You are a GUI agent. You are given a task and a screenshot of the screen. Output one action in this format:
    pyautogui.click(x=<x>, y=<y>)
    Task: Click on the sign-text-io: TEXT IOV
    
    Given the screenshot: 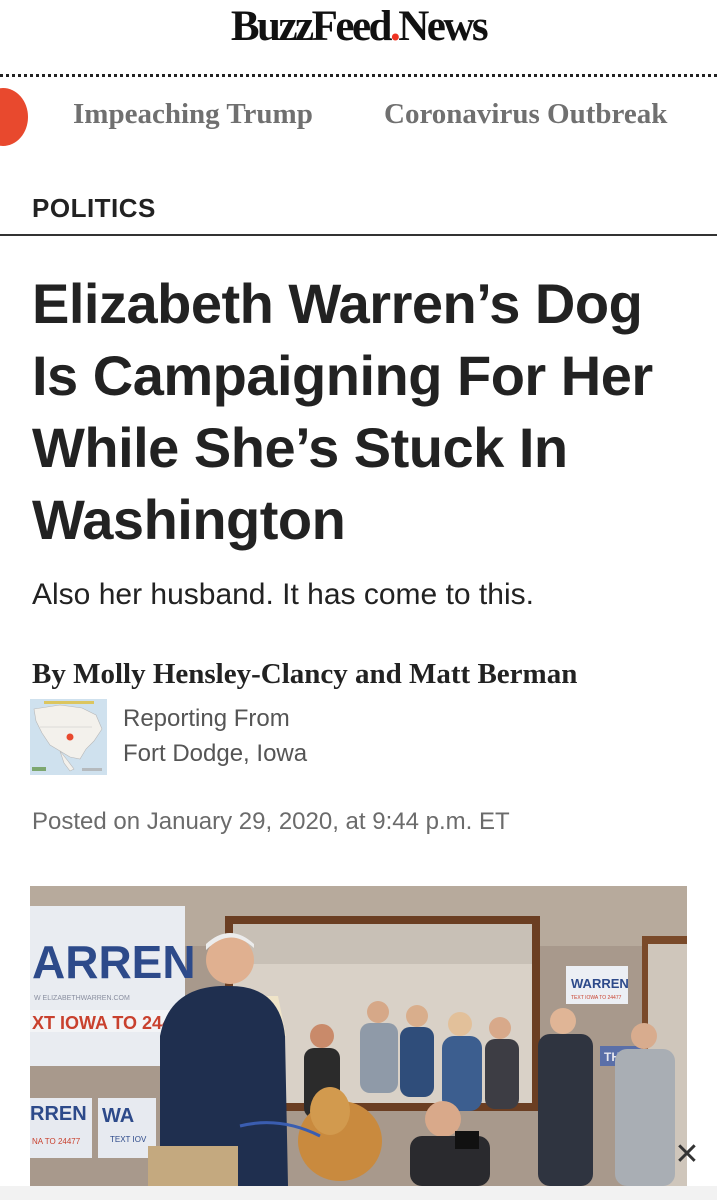 What is the action you would take?
    pyautogui.click(x=128, y=1139)
    